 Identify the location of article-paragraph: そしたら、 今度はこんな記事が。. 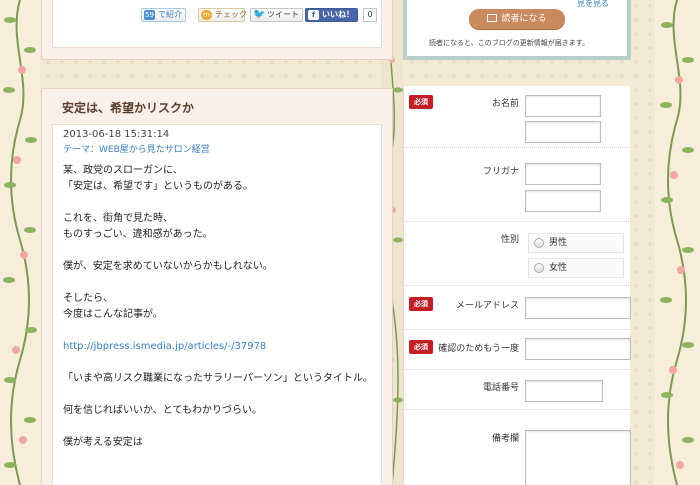
(218, 307).